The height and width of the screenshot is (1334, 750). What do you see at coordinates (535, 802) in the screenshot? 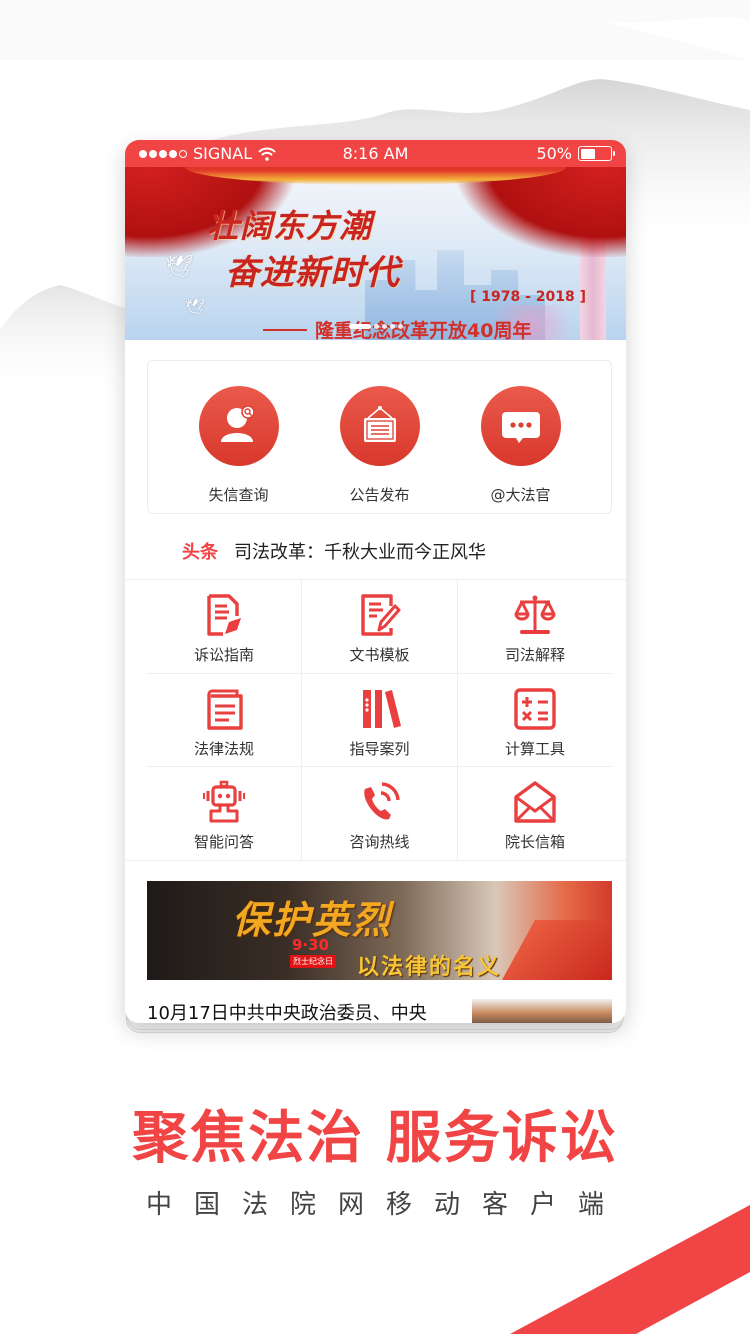
I see `envelope-icon` at bounding box center [535, 802].